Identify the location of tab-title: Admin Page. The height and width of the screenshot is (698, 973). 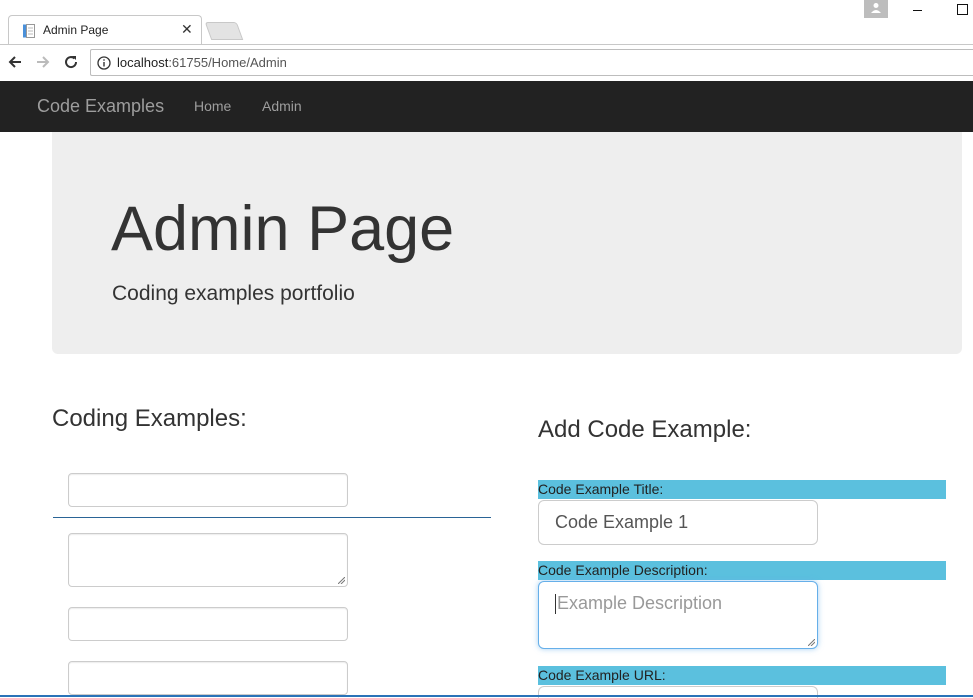
(76, 30).